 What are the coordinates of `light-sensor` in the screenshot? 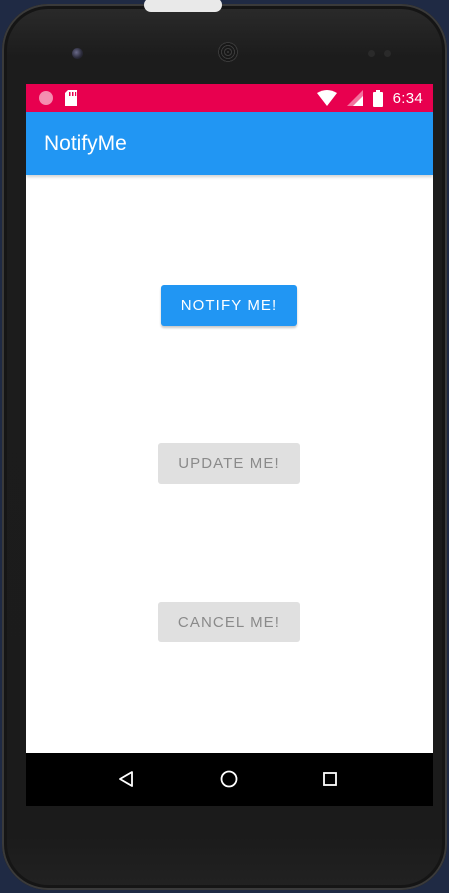 It's located at (387, 53).